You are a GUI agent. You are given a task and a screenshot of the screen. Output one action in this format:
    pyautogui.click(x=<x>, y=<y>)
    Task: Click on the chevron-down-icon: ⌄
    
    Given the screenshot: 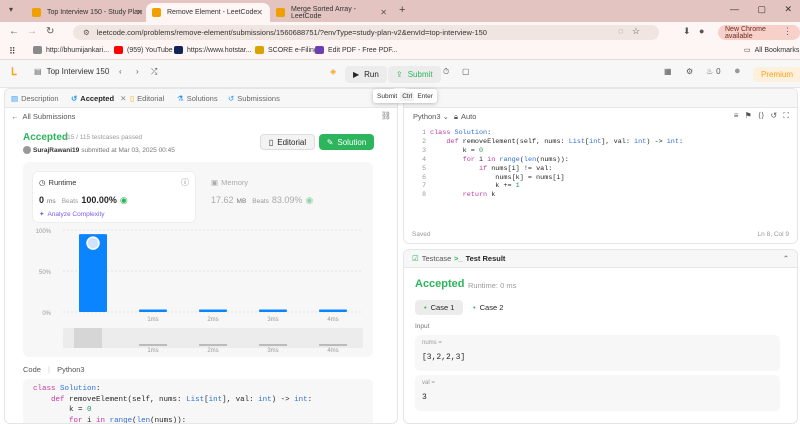 What is the action you would take?
    pyautogui.click(x=445, y=116)
    